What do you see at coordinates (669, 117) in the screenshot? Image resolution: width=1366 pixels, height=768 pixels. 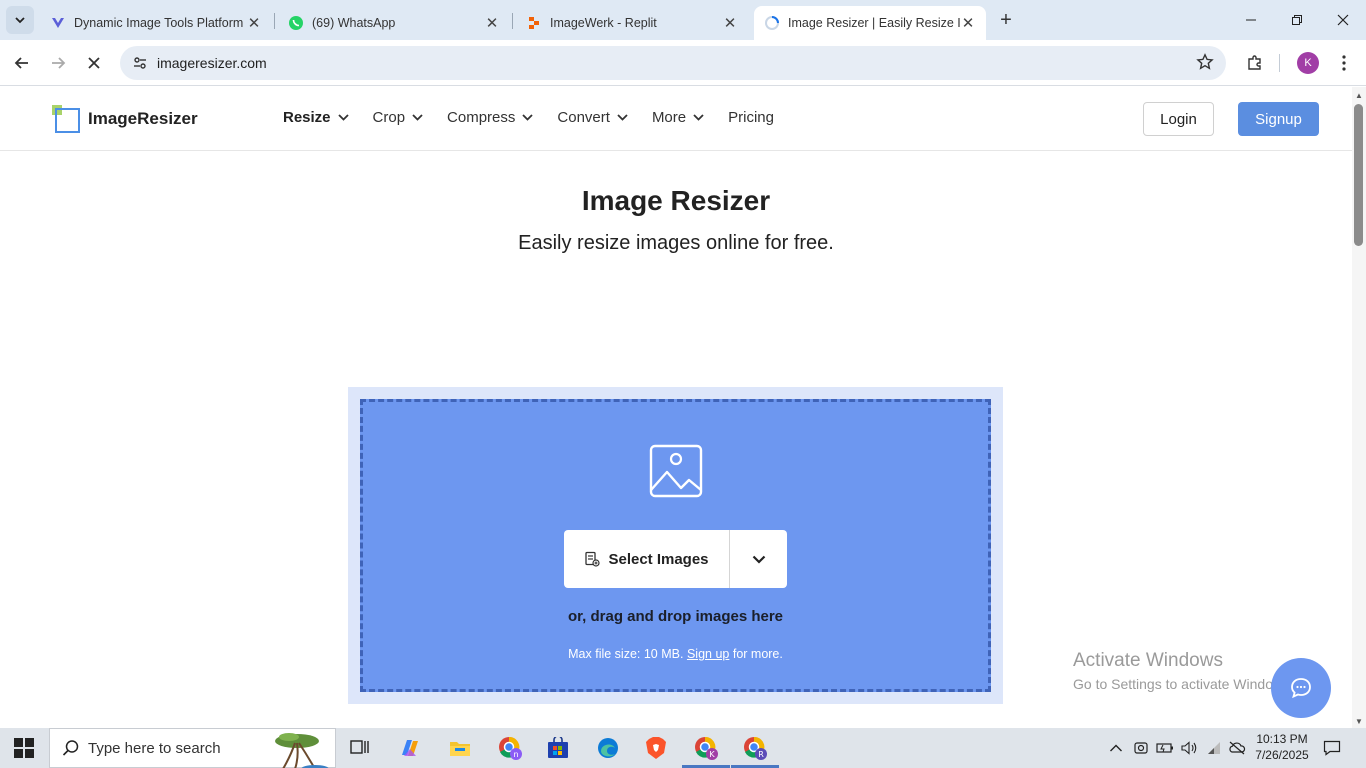 I see `nav-label: More` at bounding box center [669, 117].